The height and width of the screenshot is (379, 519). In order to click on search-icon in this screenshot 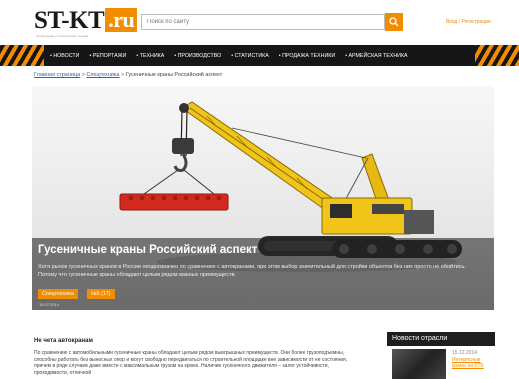, I will do `click(394, 22)`.